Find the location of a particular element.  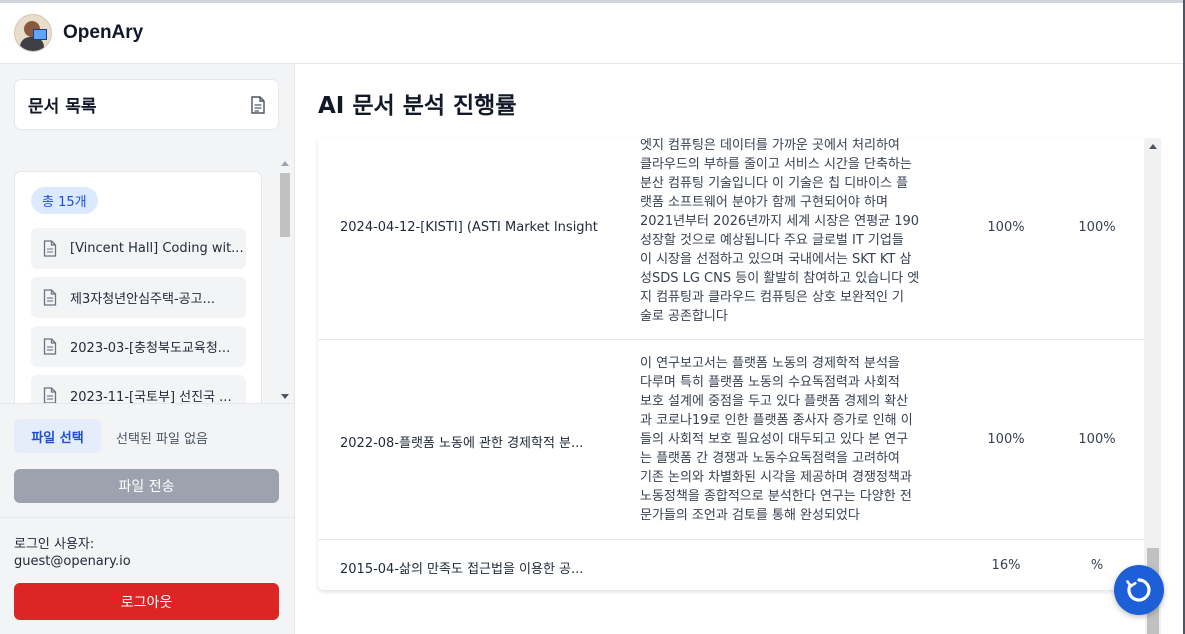

summary-line: 다루며 특히 플랫폼 노동의 수요독점력과 사회적 is located at coordinates (770, 382).